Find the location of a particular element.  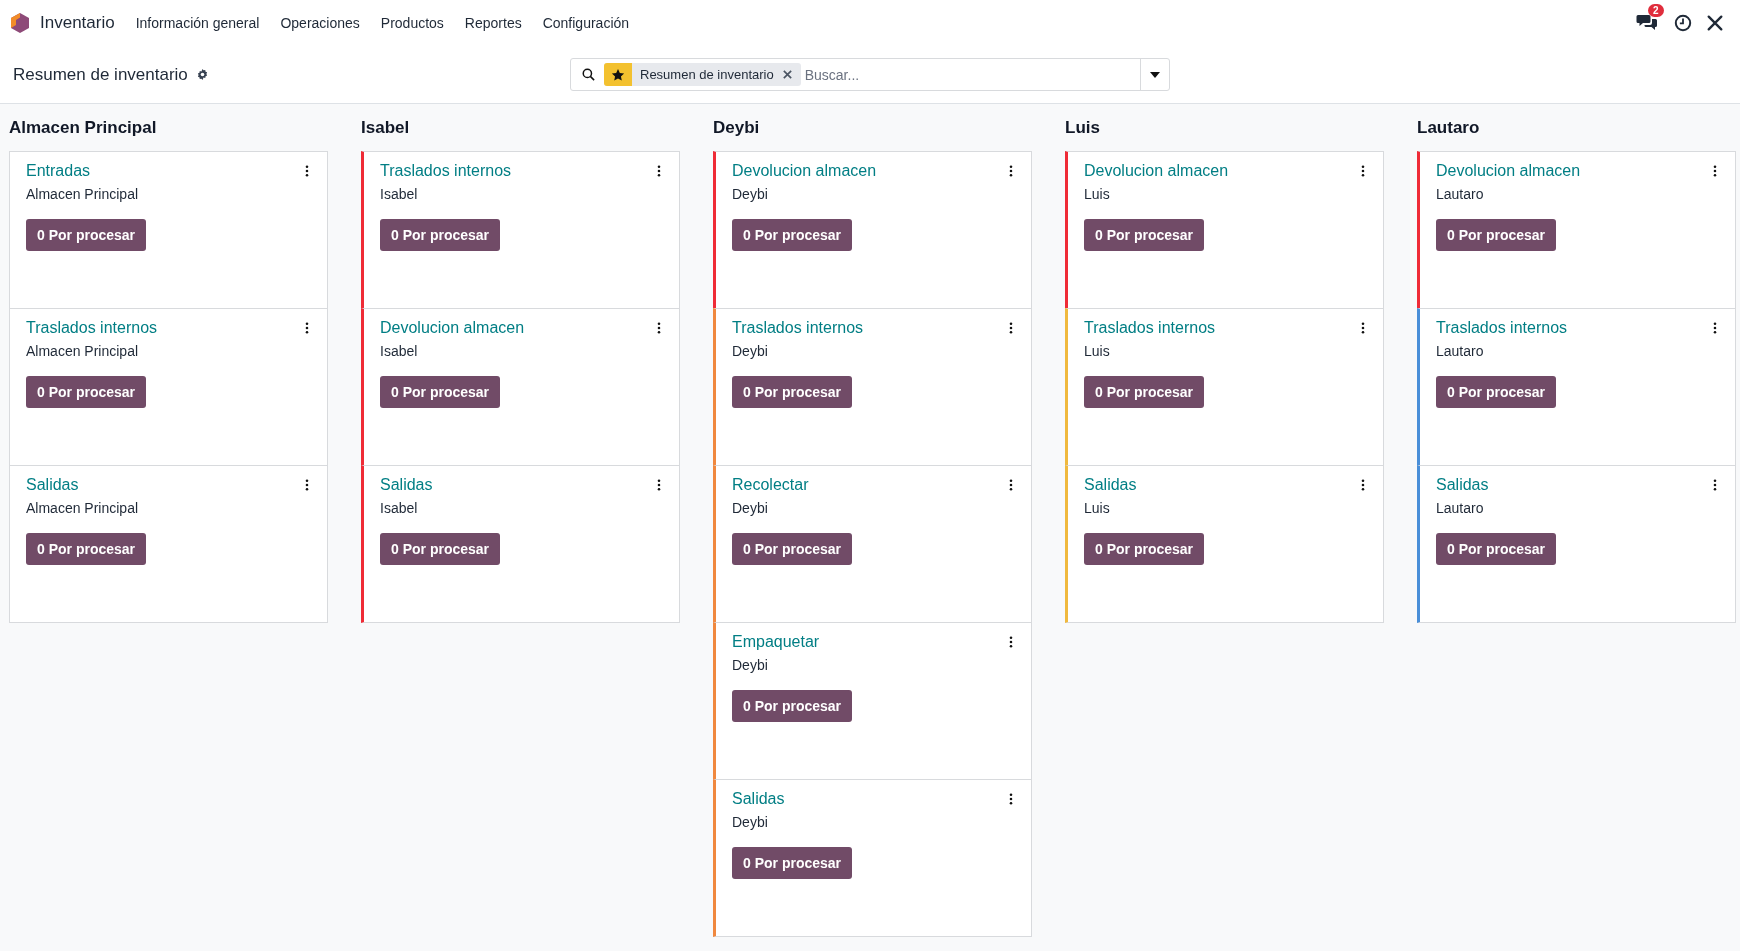

column-title: Luis is located at coordinates (1083, 128).